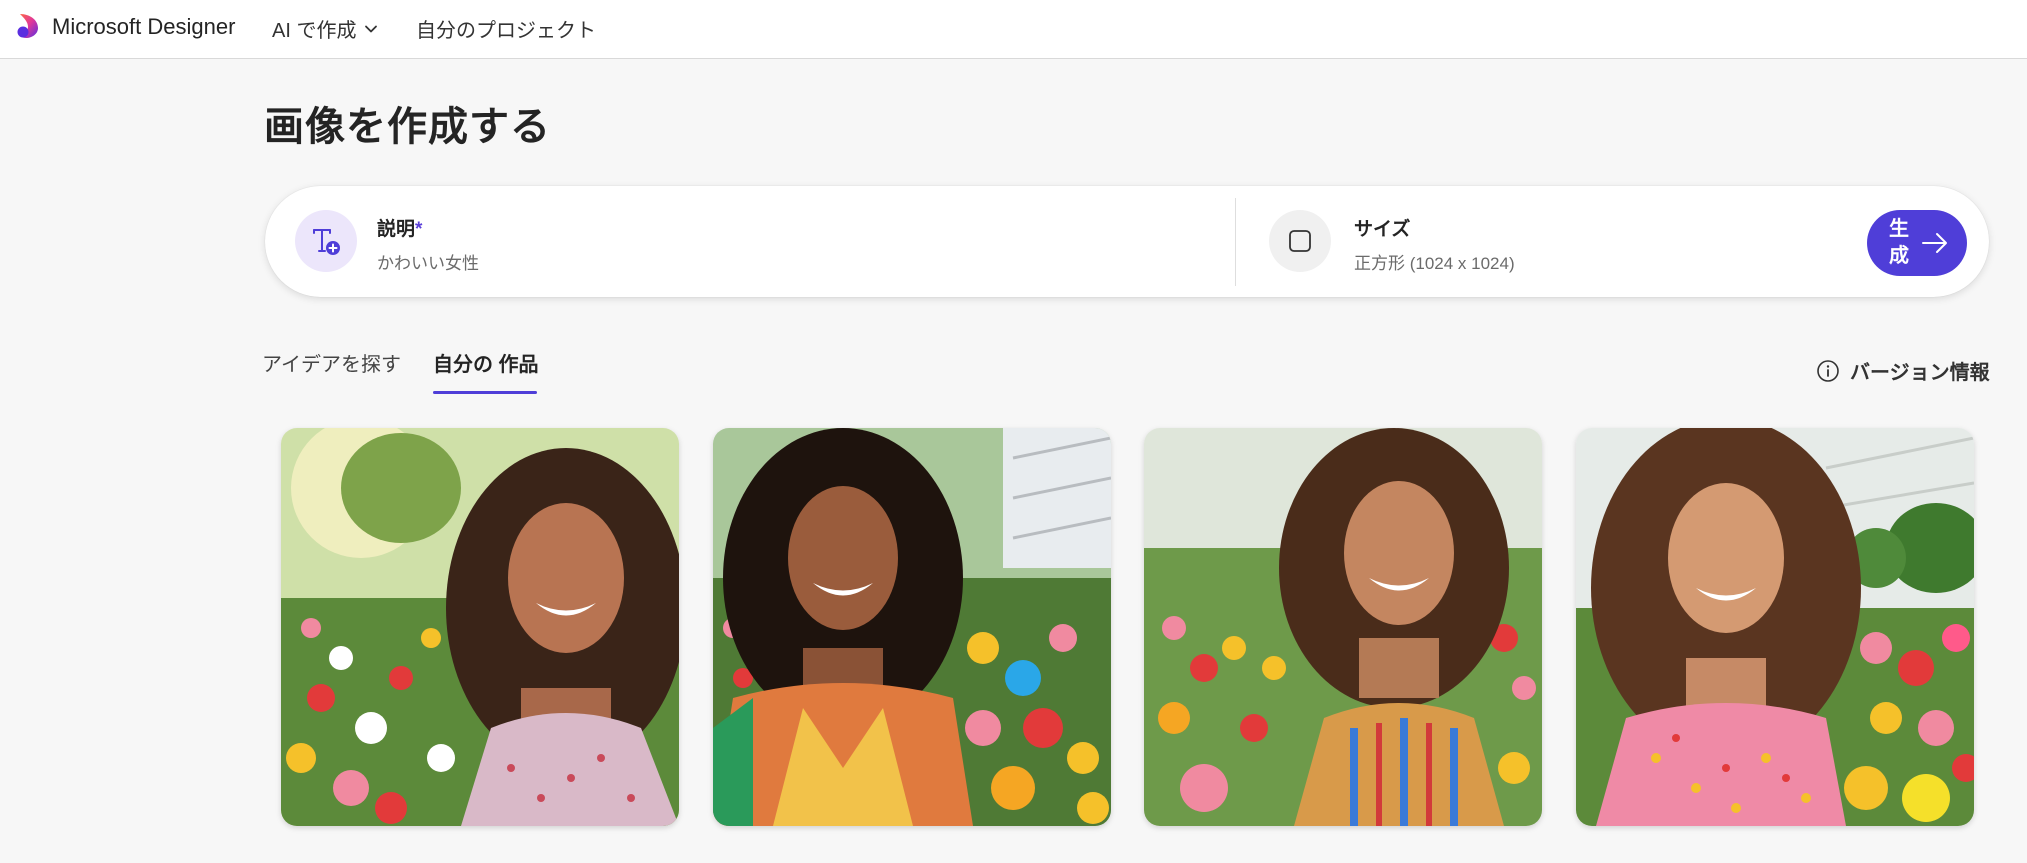 This screenshot has width=2027, height=863. I want to click on chevron-down-icon, so click(371, 28).